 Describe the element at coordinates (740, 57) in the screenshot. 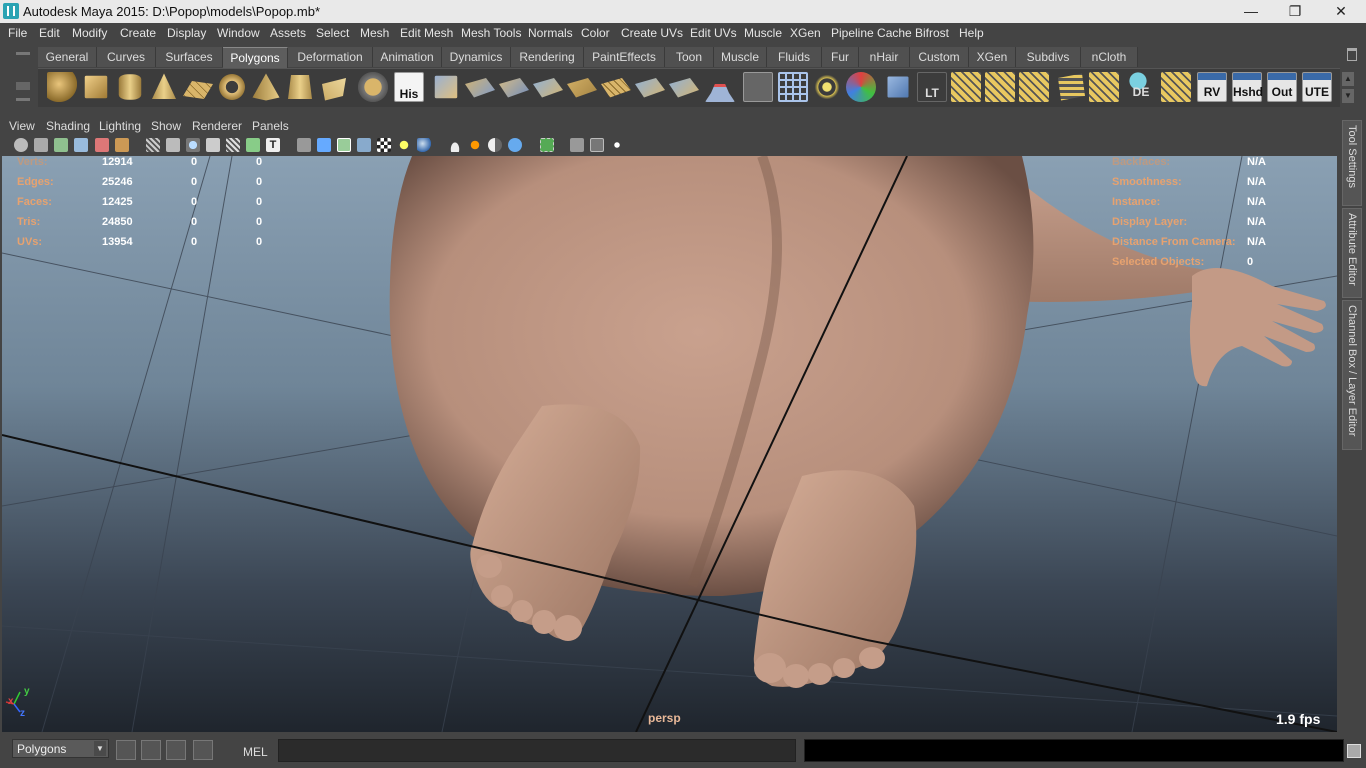

I see `tab-muscle: Muscle` at that location.